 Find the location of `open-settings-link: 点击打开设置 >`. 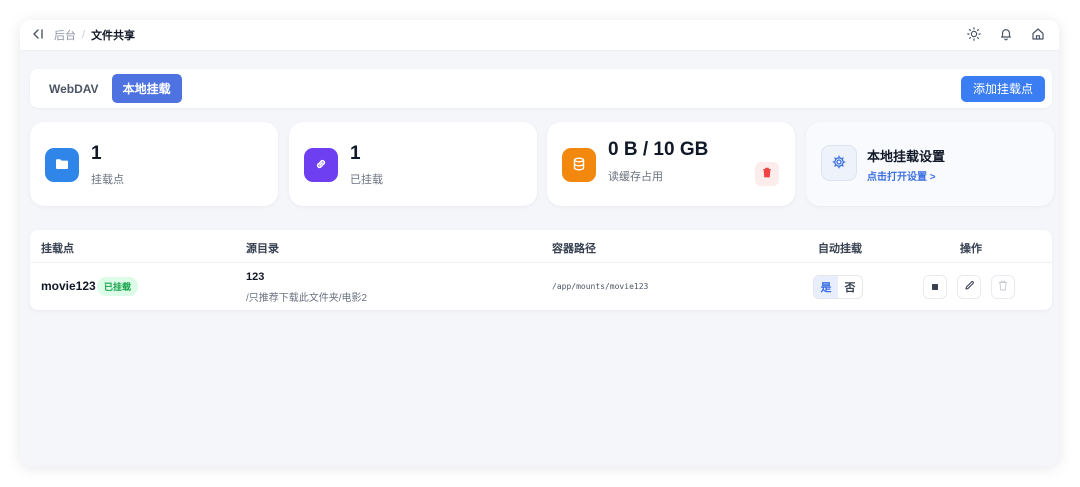

open-settings-link: 点击打开设置 > is located at coordinates (901, 175).